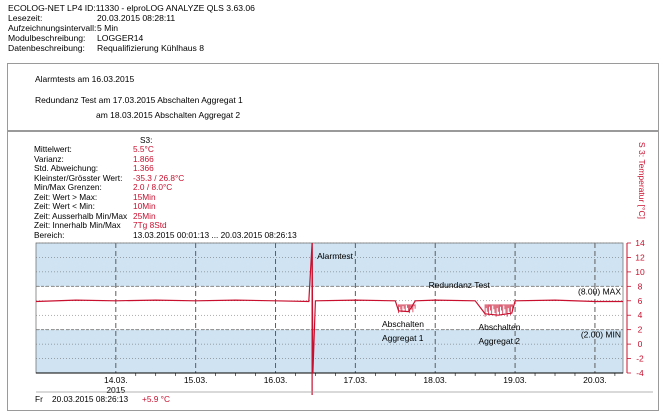 This screenshot has width=660, height=416. I want to click on x-tick-label: 18.03., so click(435, 380).